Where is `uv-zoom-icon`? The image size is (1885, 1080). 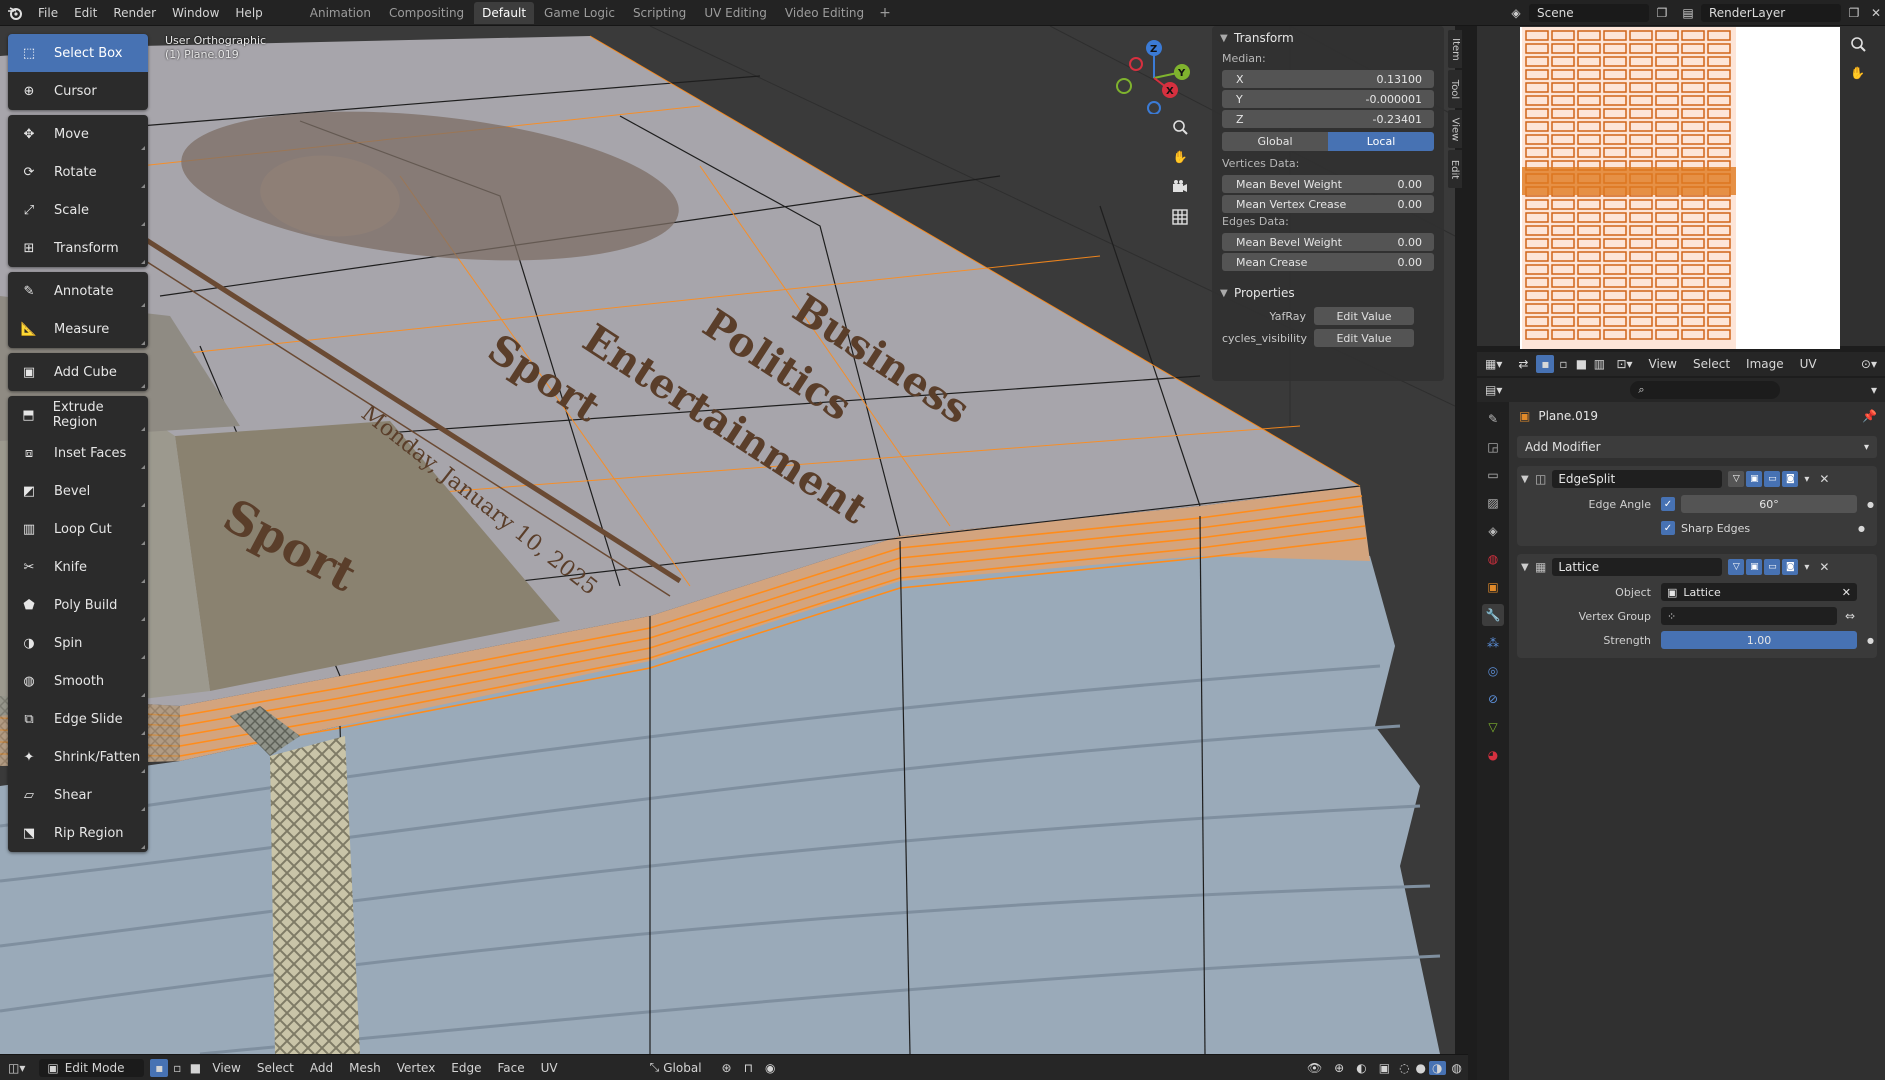
uv-zoom-icon is located at coordinates (1858, 45).